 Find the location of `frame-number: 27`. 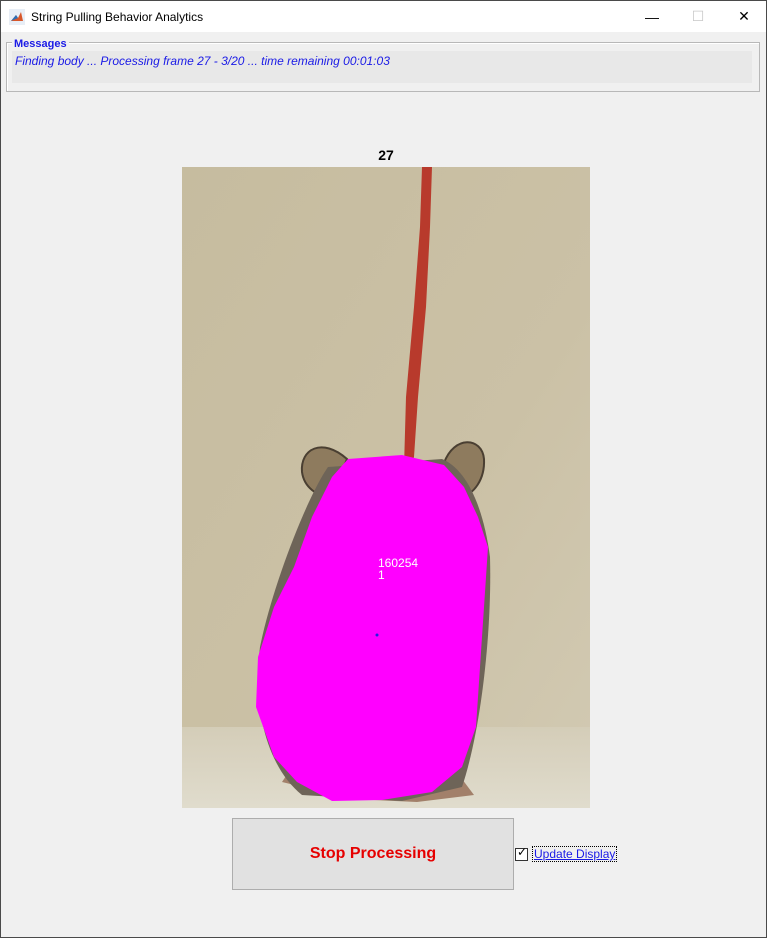

frame-number: 27 is located at coordinates (386, 155).